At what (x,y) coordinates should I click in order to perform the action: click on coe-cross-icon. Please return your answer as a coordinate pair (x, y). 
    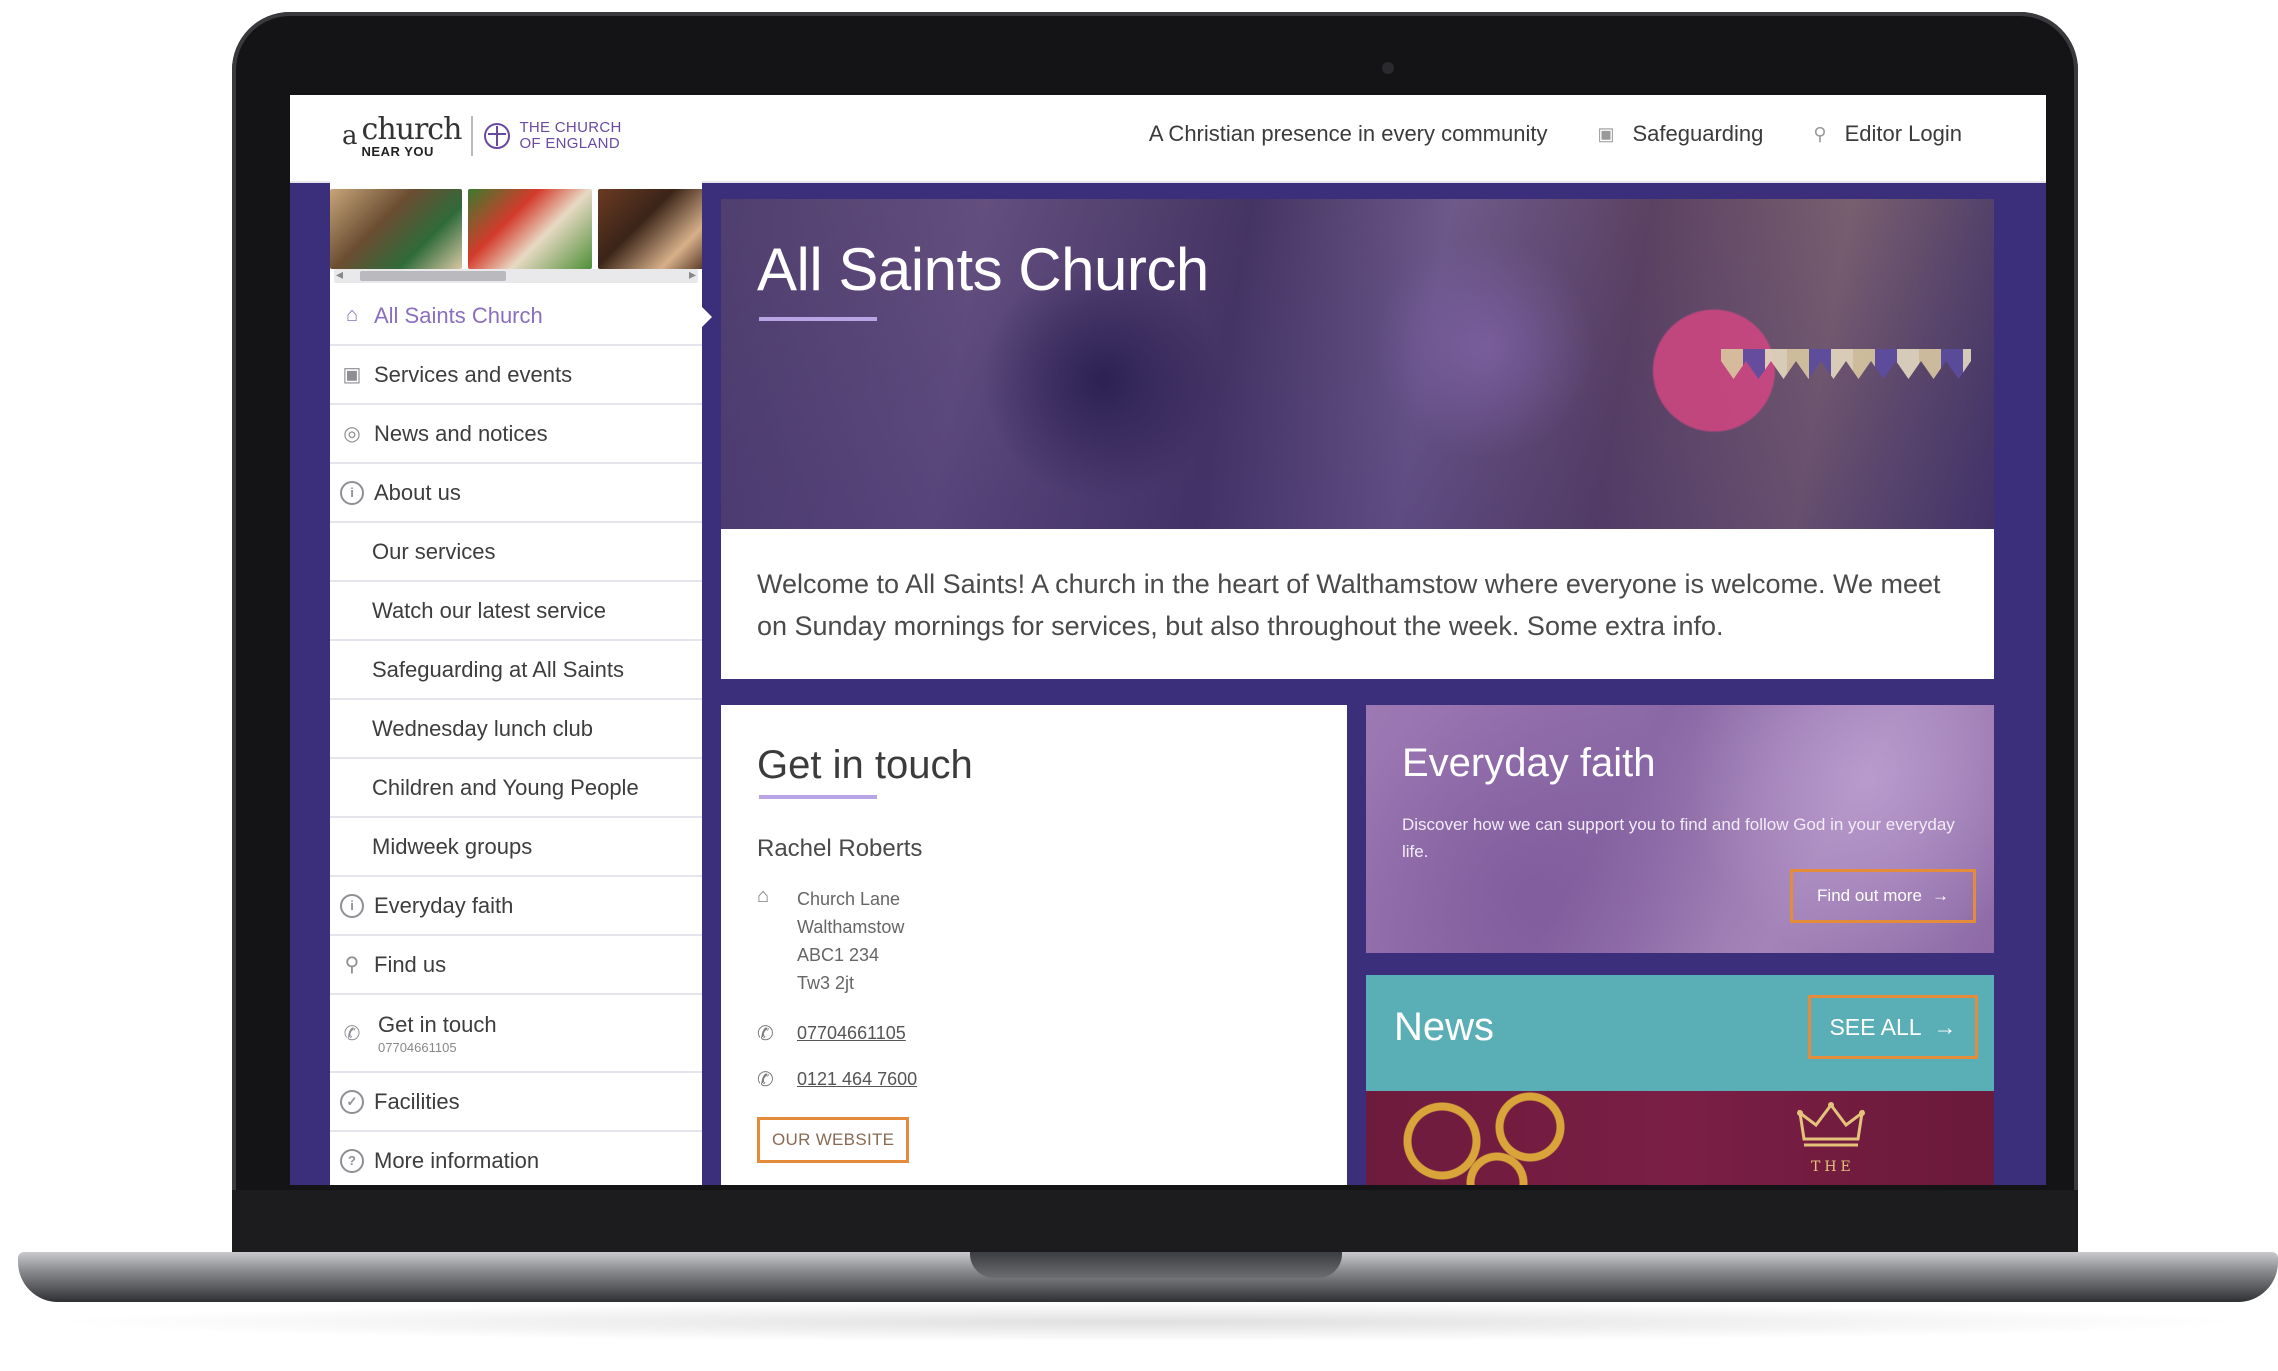
    Looking at the image, I should click on (497, 136).